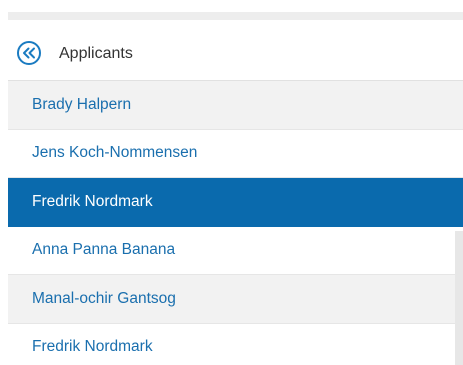 This screenshot has height=365, width=463. I want to click on double-chevron-left-icon, so click(29, 53).